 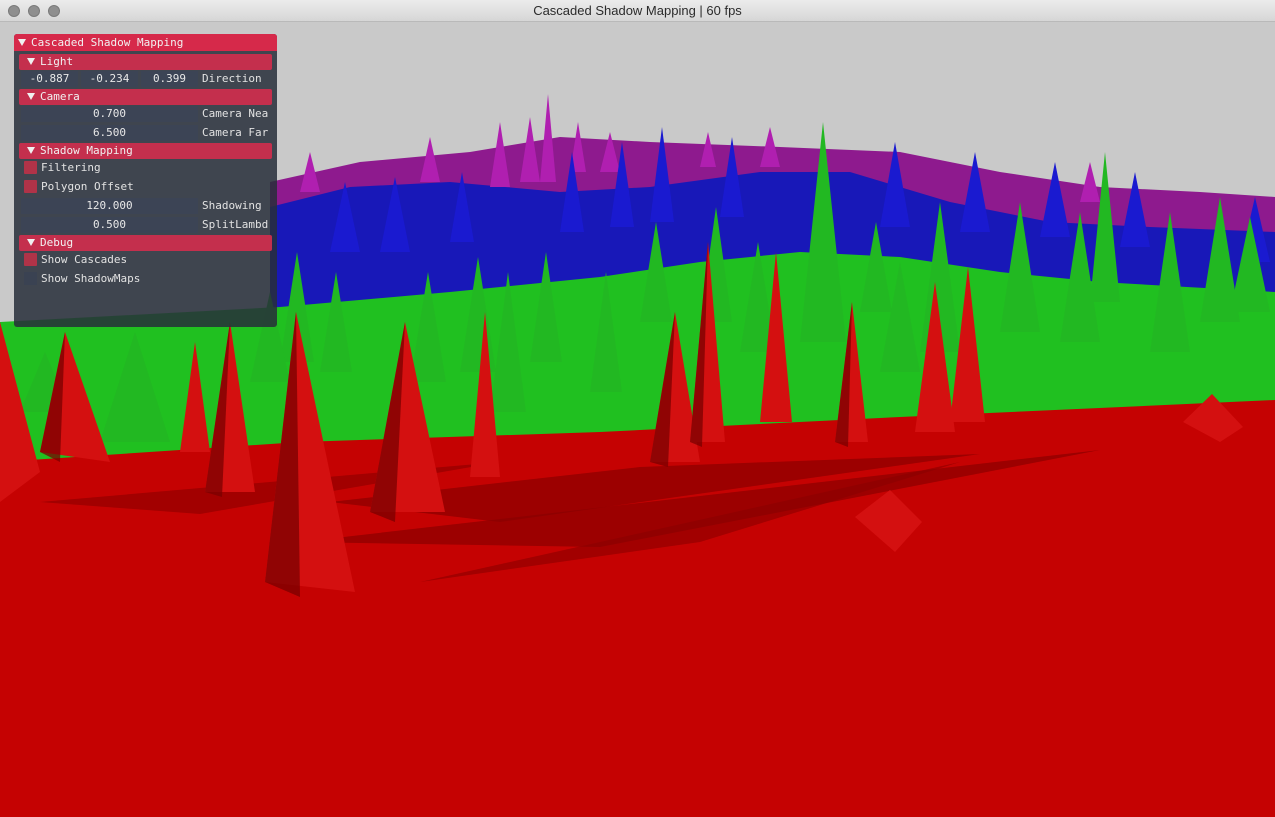 I want to click on camera-far-row: 6.500 Camera Far, so click(x=149, y=133).